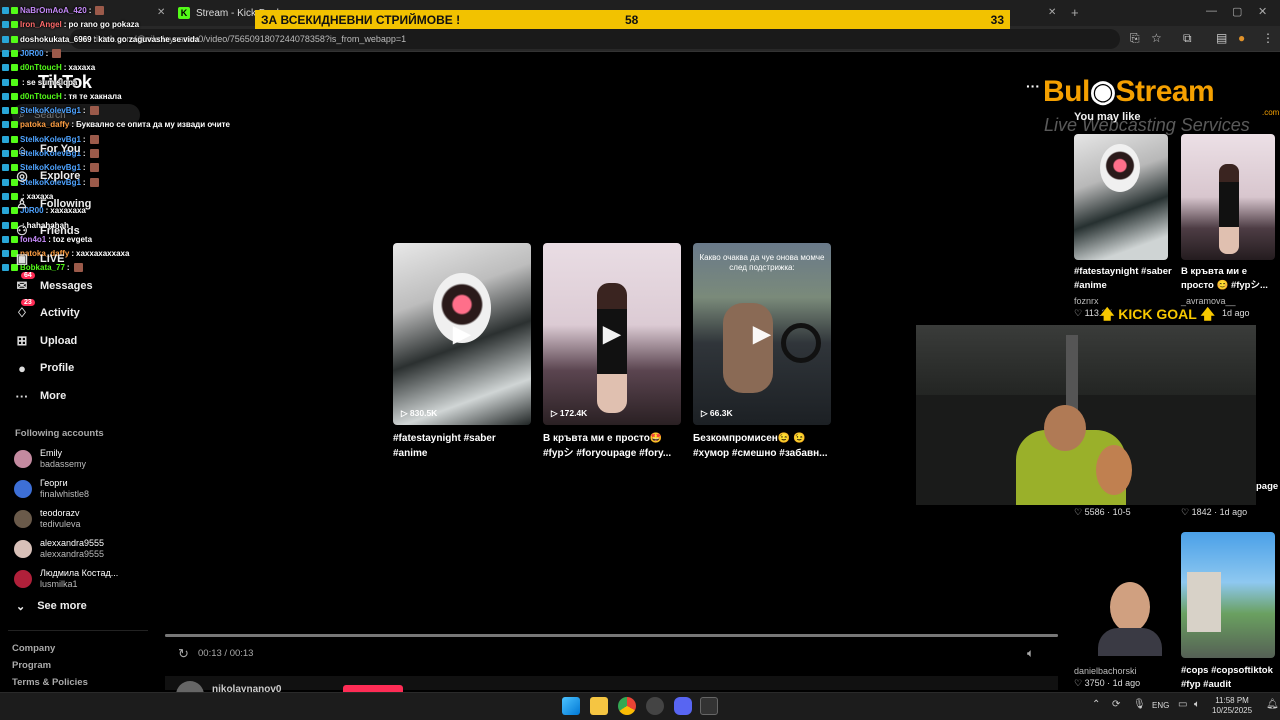  I want to click on chat-username: J0R00, so click(32, 53).